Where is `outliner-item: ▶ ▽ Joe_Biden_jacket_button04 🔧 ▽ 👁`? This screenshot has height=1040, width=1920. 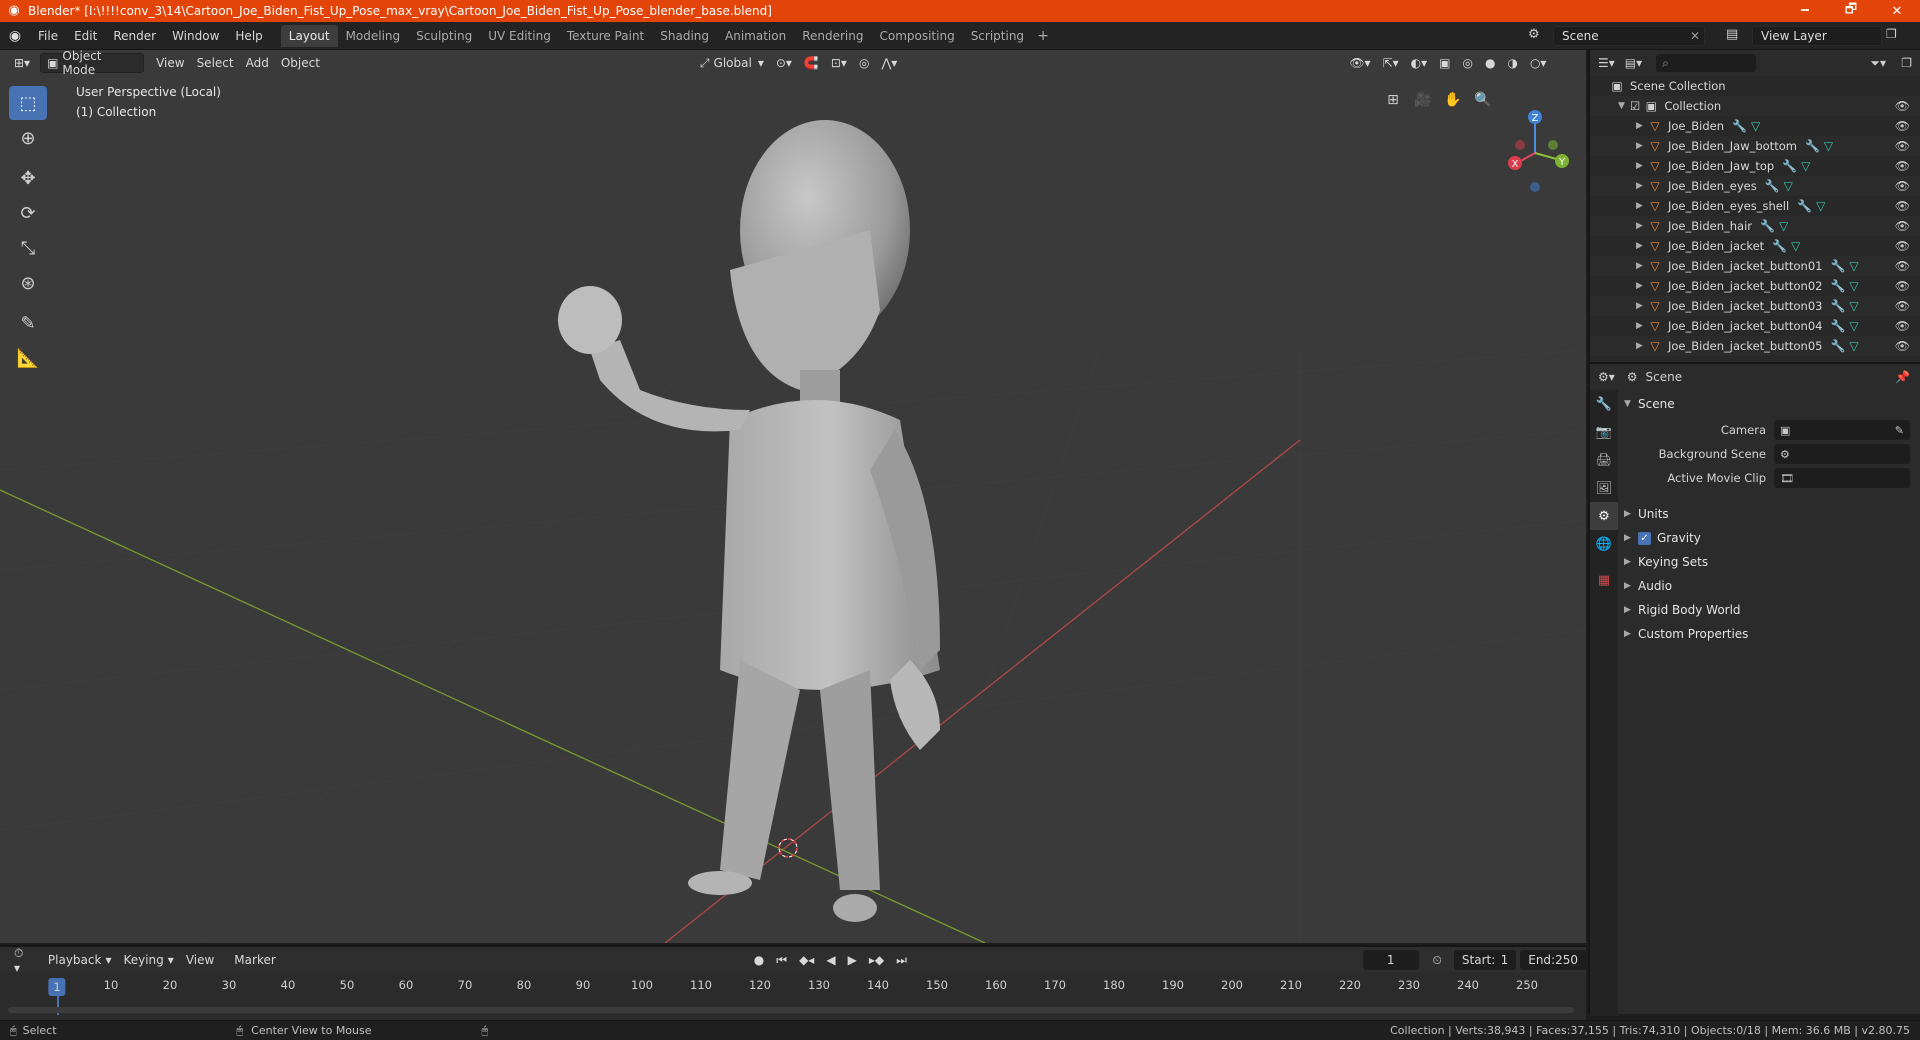 outliner-item: ▶ ▽ Joe_Biden_jacket_button04 🔧 ▽ 👁 is located at coordinates (1755, 326).